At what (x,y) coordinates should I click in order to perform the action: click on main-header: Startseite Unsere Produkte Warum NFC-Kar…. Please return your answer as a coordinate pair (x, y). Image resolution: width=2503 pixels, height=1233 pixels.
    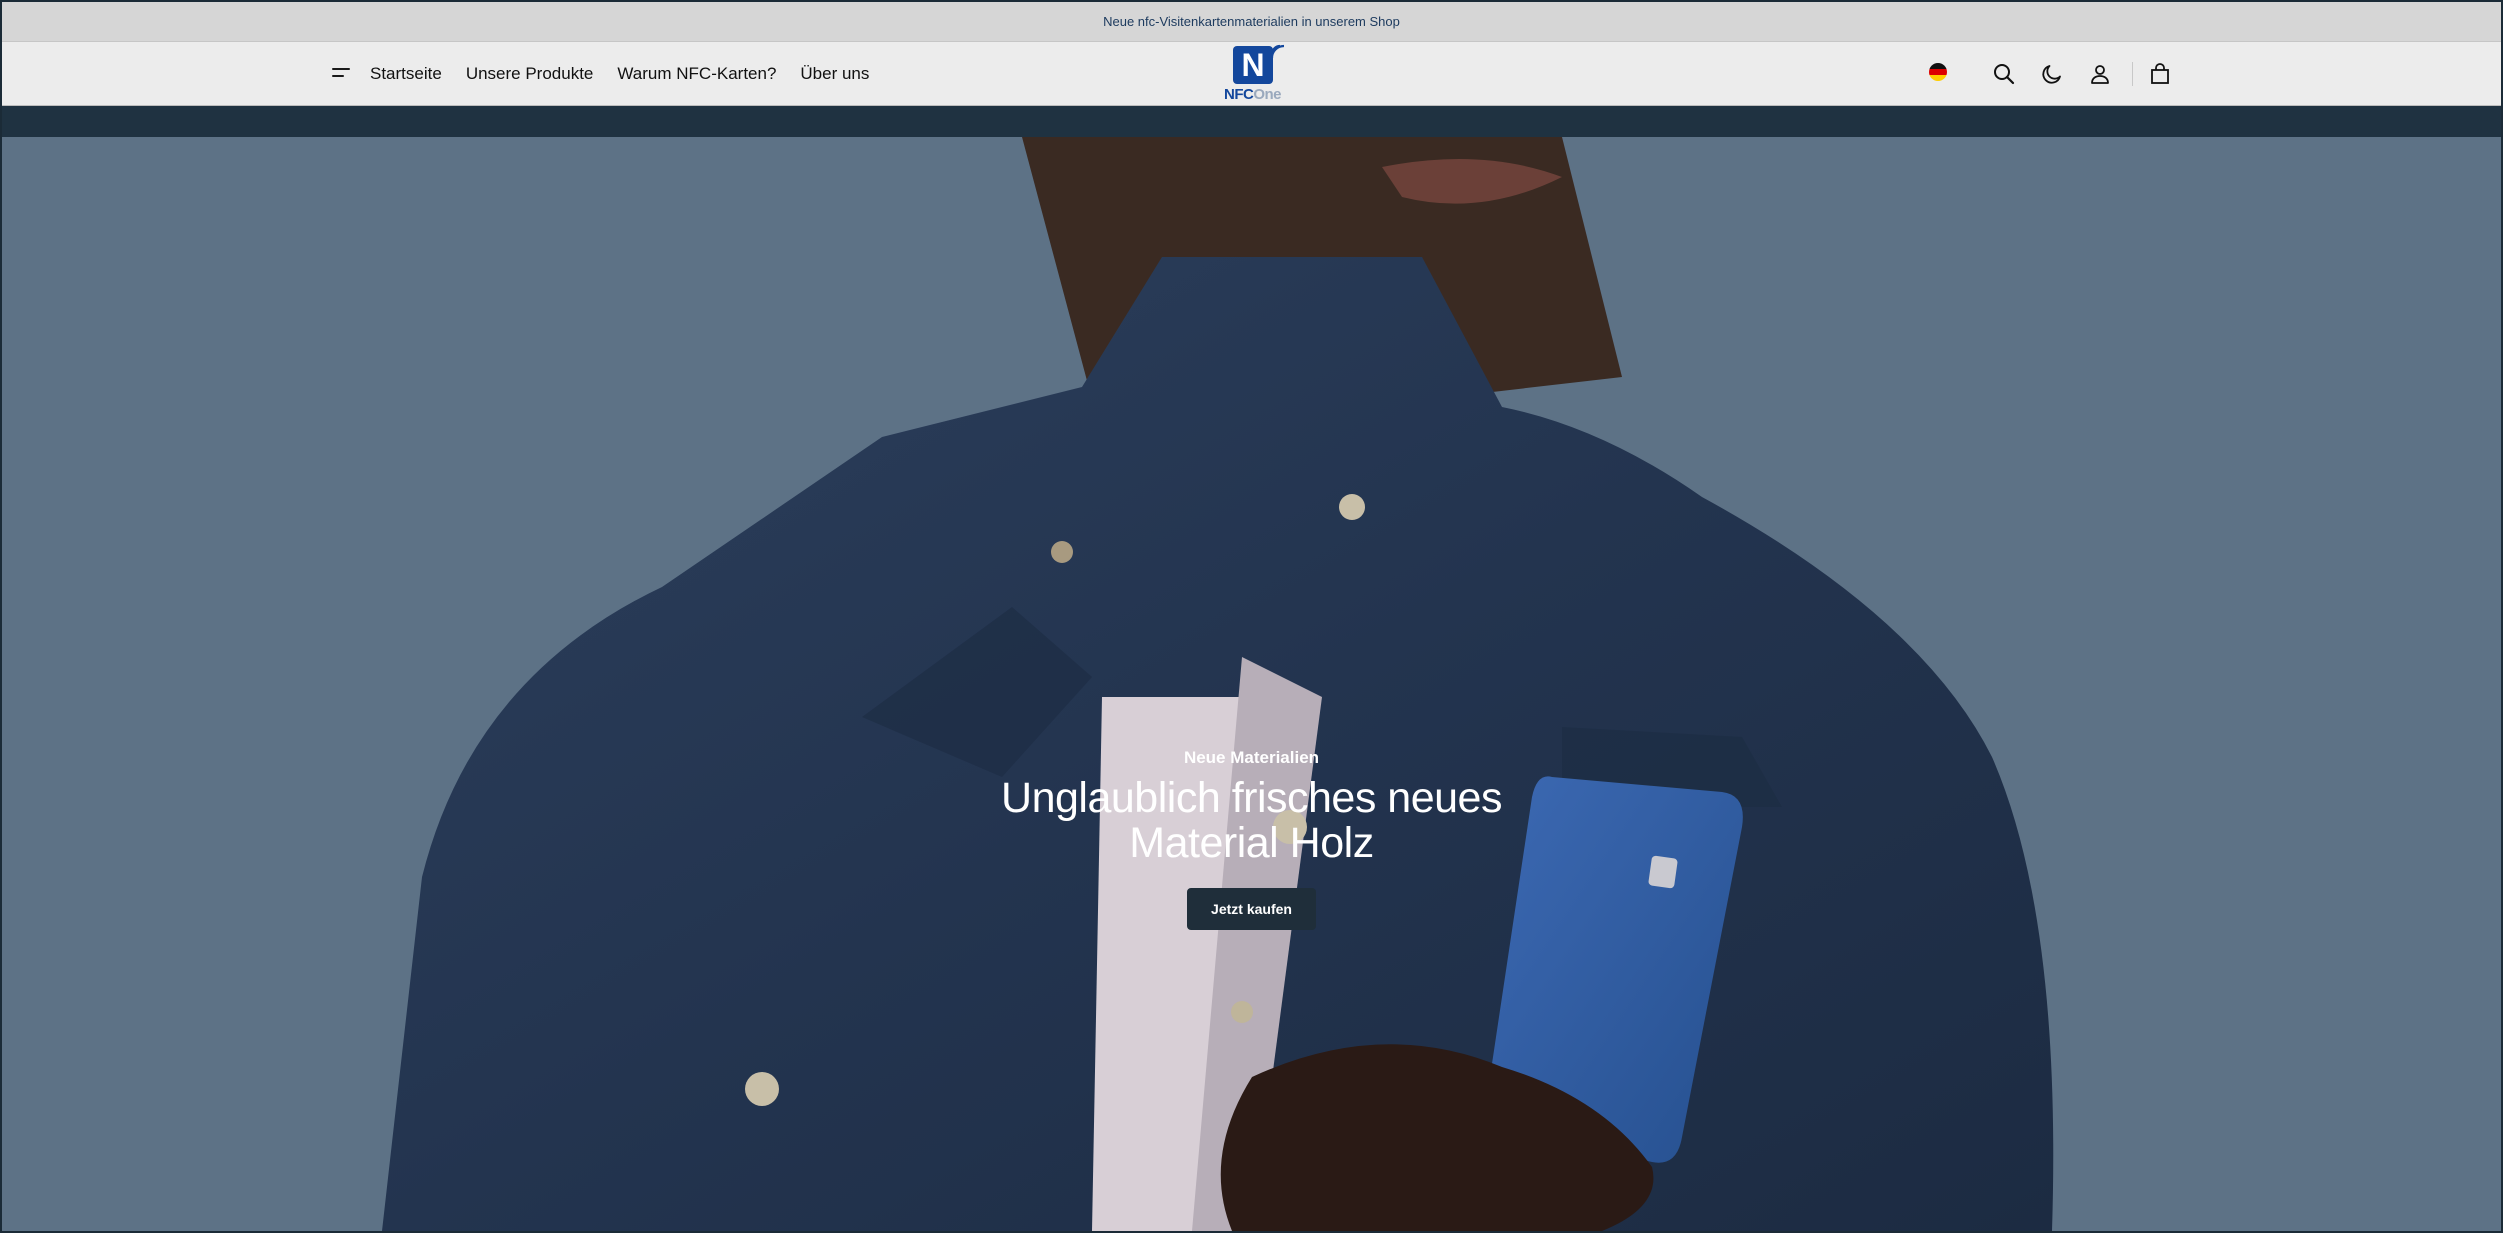
    Looking at the image, I should click on (1251, 74).